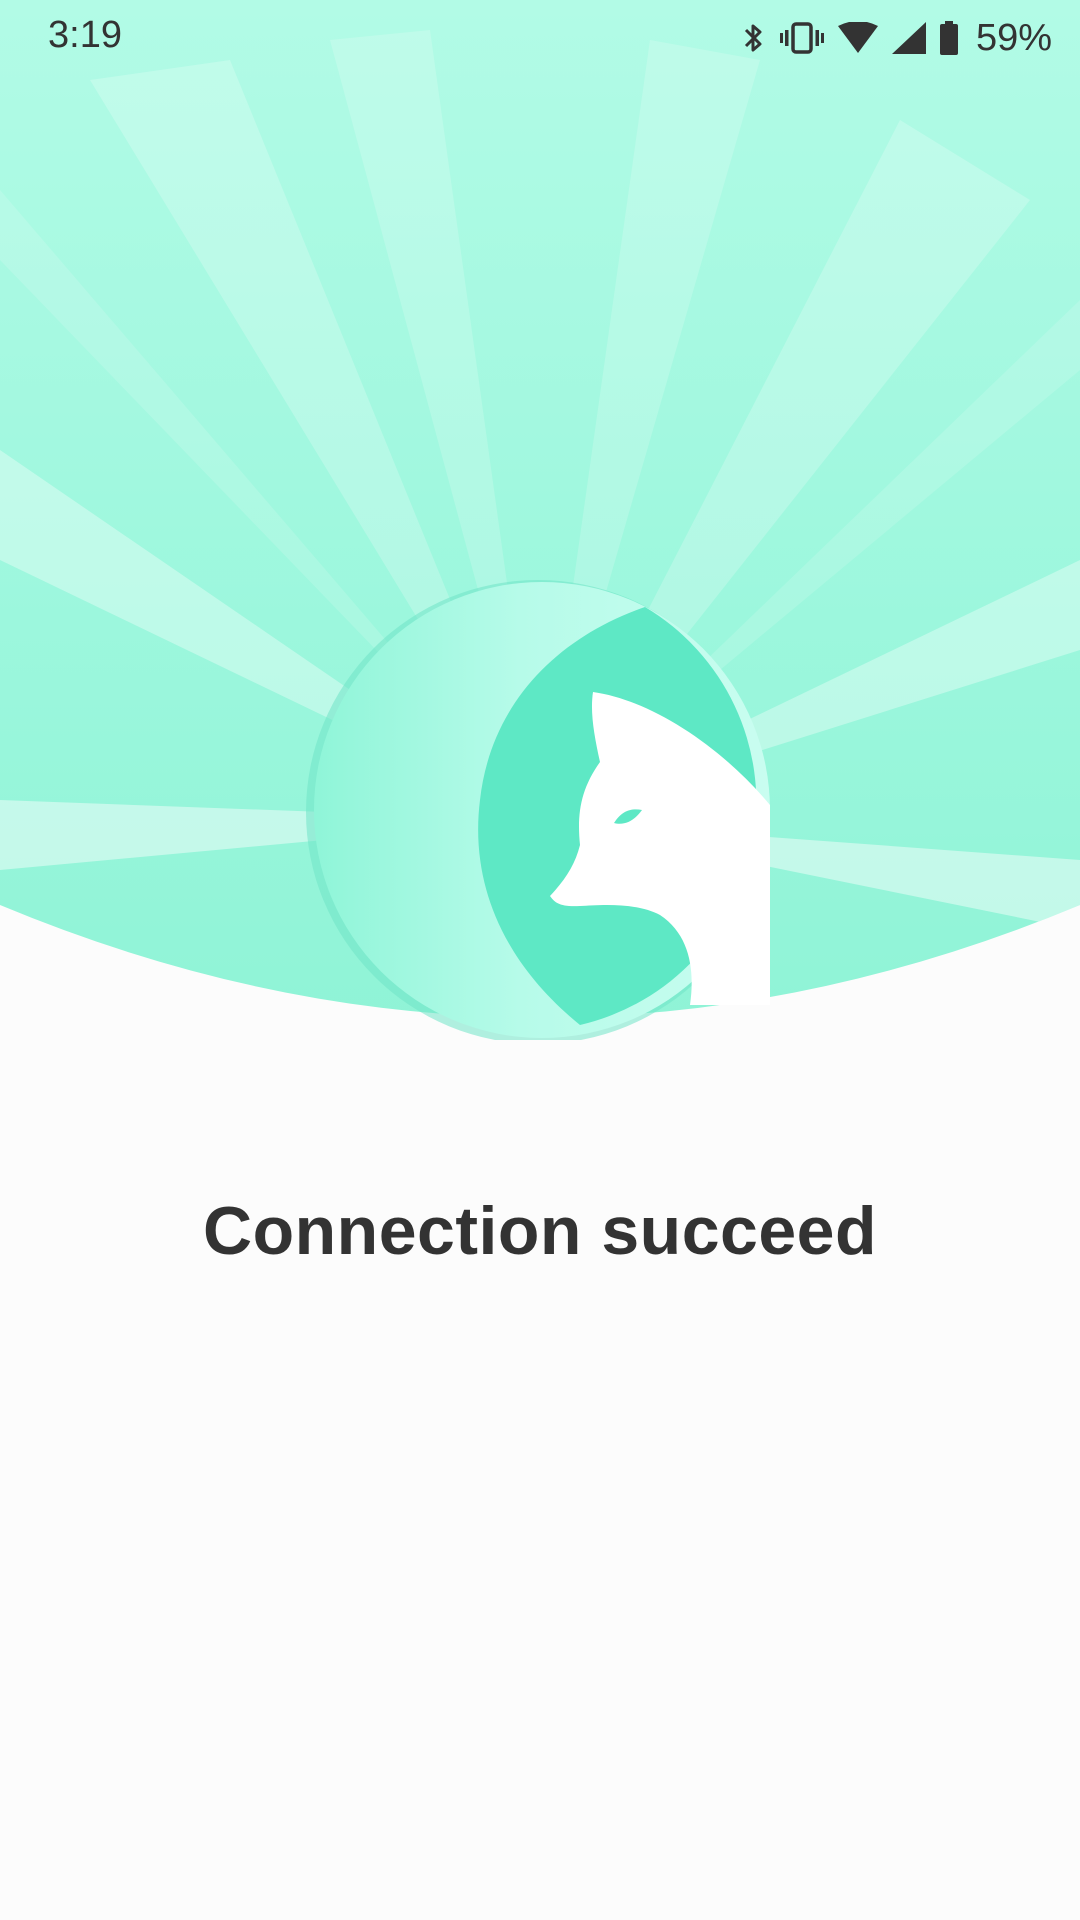  I want to click on status-bar: 3:19 59%, so click(540, 38).